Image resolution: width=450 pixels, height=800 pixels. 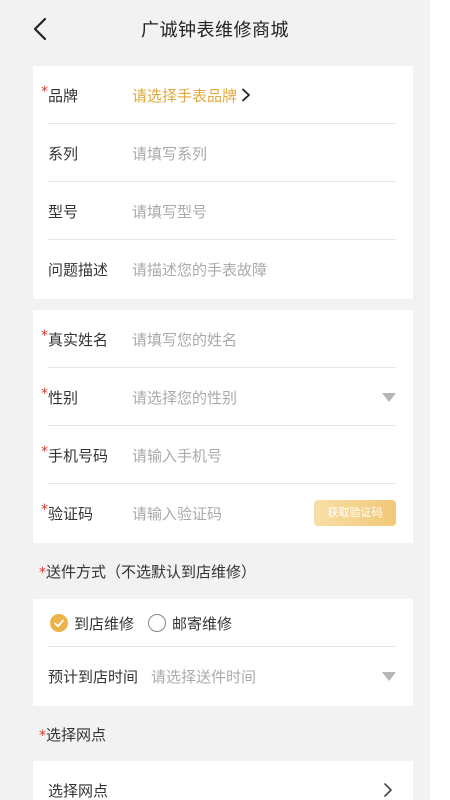 I want to click on model-label: 型号, so click(x=63, y=211).